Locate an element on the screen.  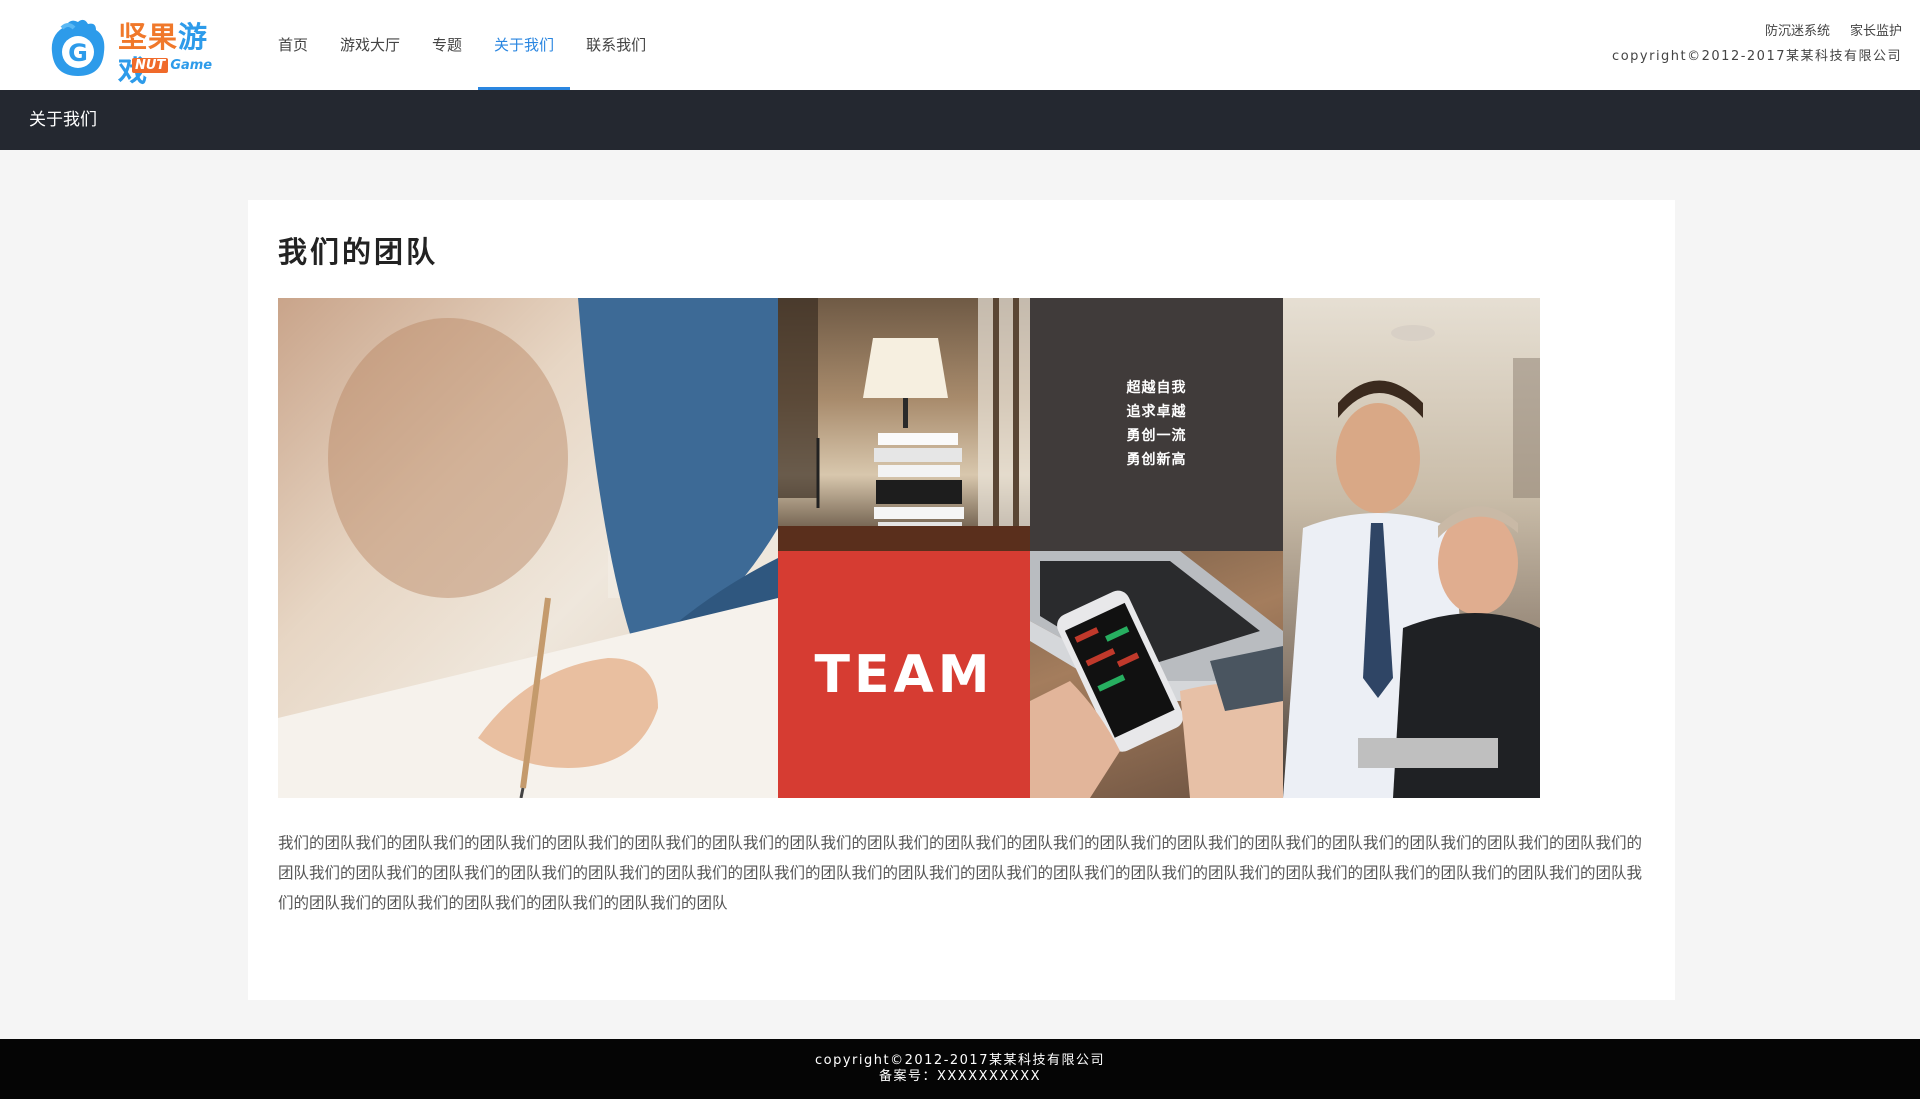
logo-title-part1: 坚果 is located at coordinates (148, 37).